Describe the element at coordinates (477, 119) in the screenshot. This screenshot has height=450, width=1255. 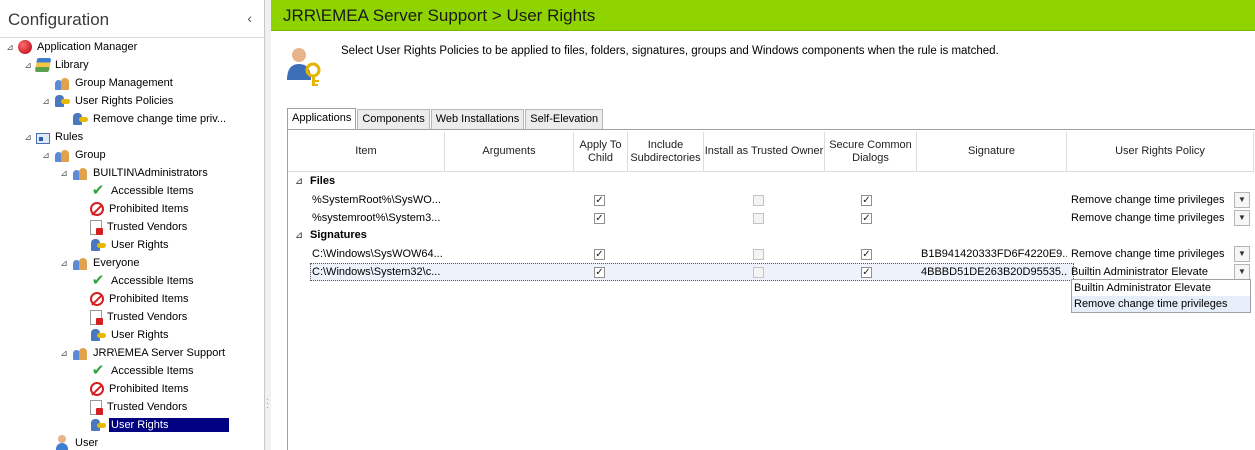
I see `tab-web-installations: Web Installations` at that location.